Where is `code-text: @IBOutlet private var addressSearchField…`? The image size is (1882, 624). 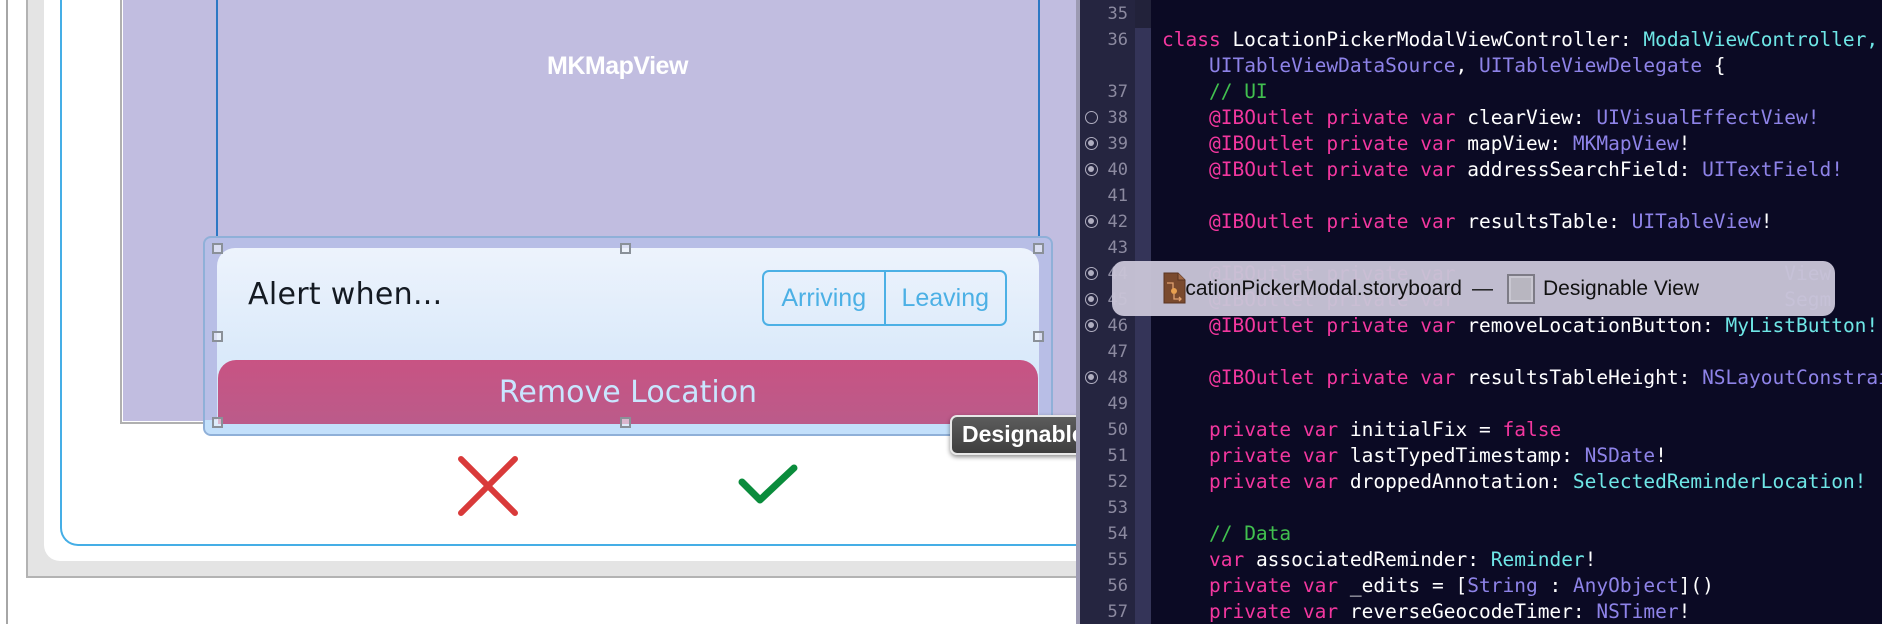
code-text: @IBOutlet private var addressSearchField… is located at coordinates (1502, 170).